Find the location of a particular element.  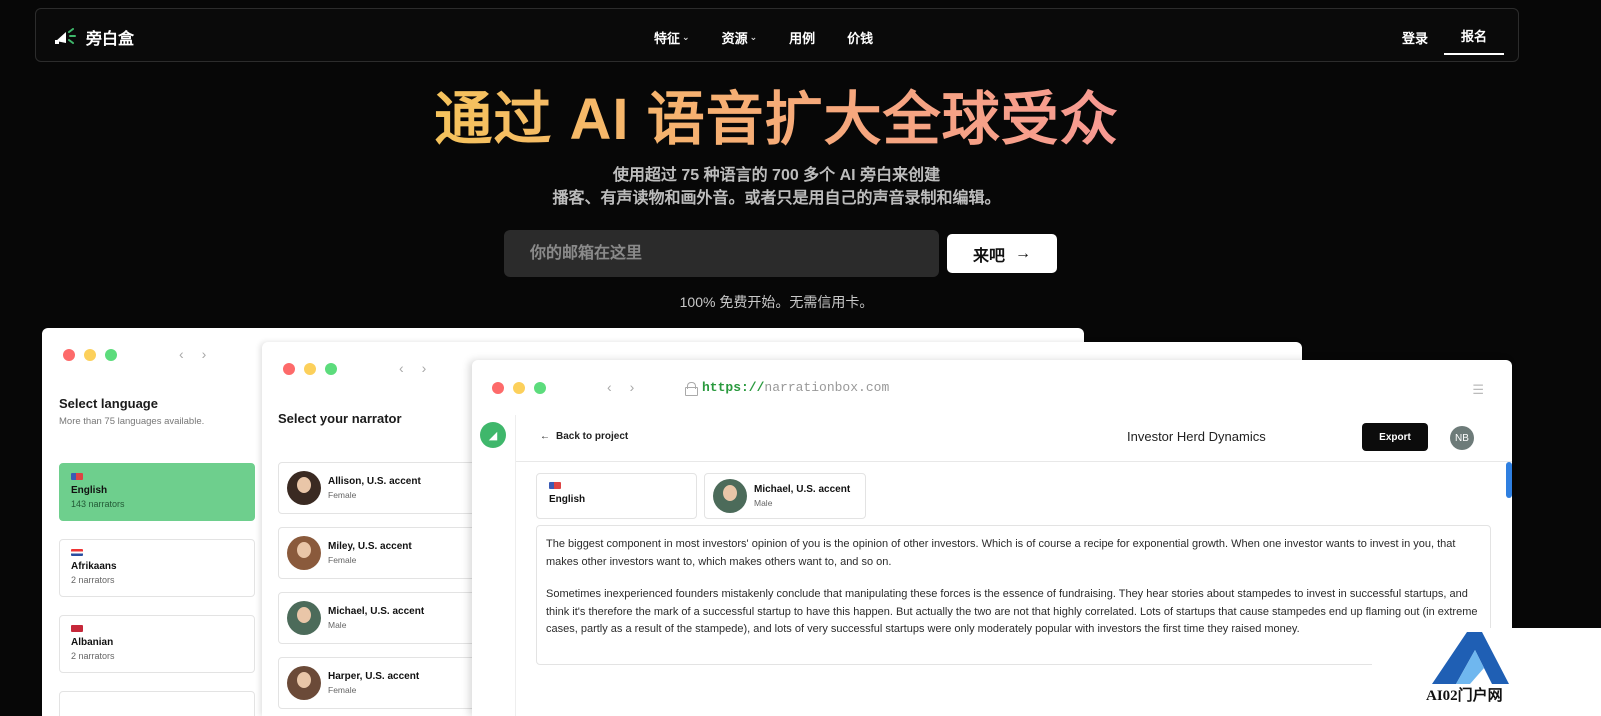

hero-title-text: 通过 AI 语音扩大全球受众 is located at coordinates (776, 119).